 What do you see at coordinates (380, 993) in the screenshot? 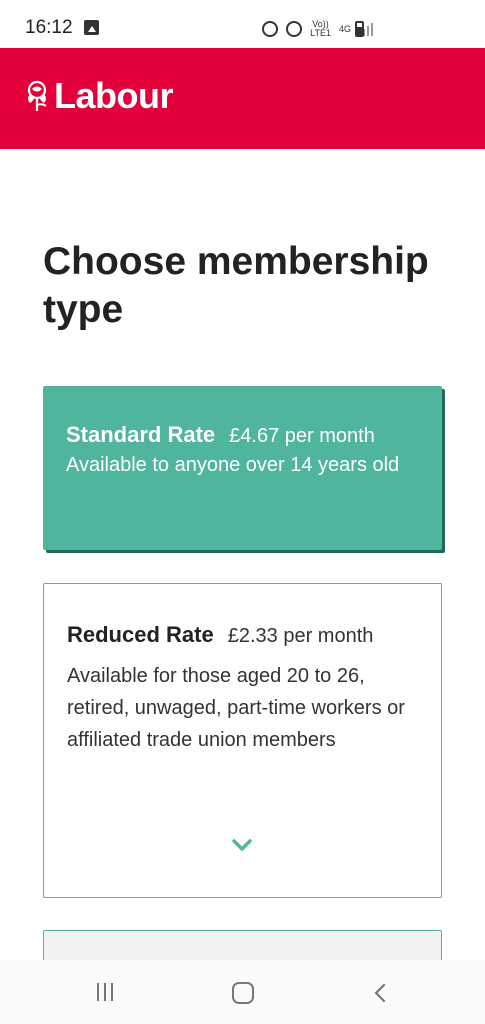
I see `back-icon` at bounding box center [380, 993].